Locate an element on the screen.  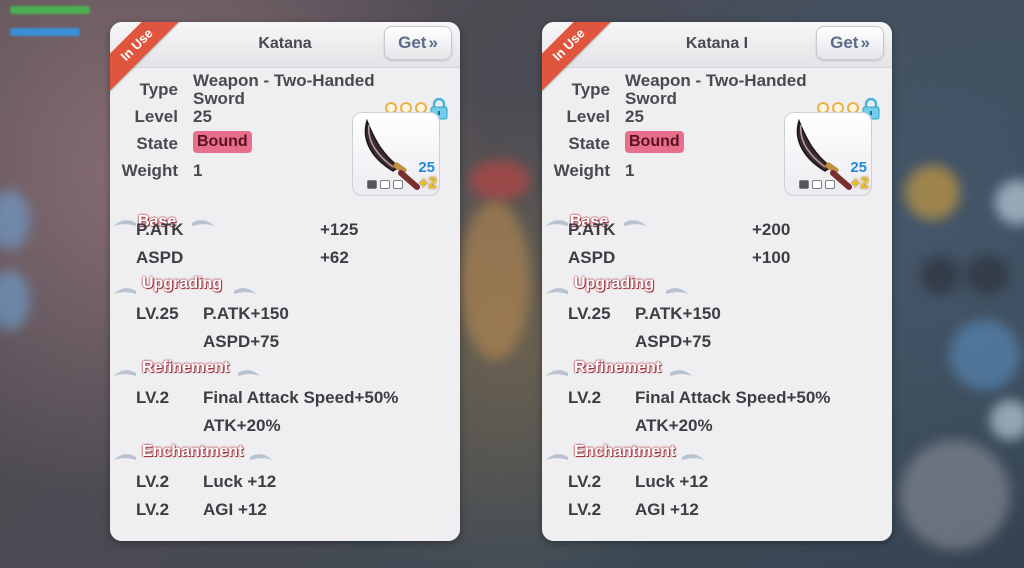
hp-bar is located at coordinates (50, 10).